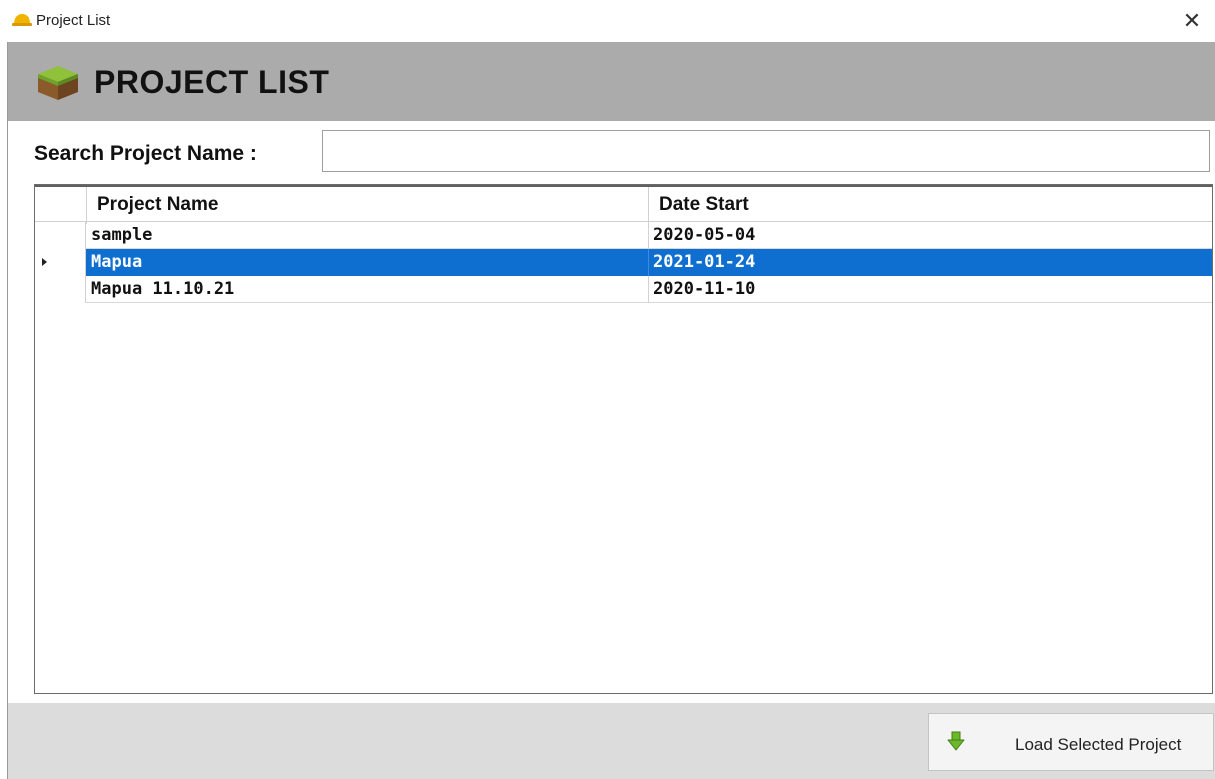  Describe the element at coordinates (704, 289) in the screenshot. I see `date-start-cell: 2020-11-10` at that location.